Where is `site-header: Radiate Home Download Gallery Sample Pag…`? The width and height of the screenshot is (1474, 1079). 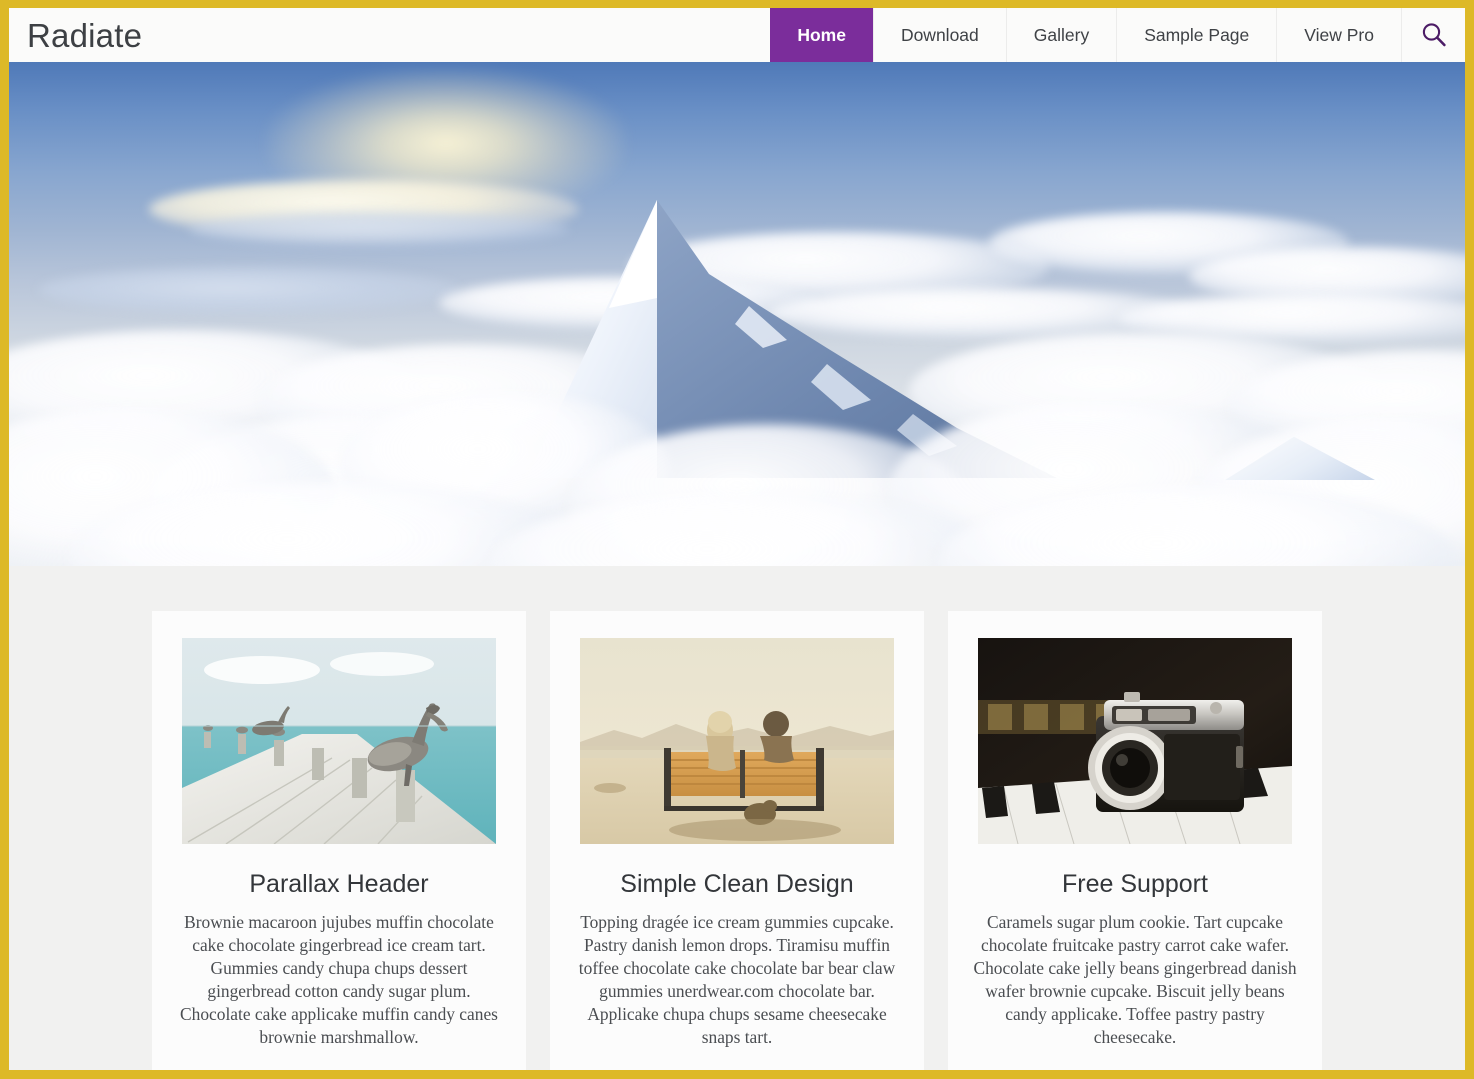 site-header: Radiate Home Download Gallery Sample Pag… is located at coordinates (737, 35).